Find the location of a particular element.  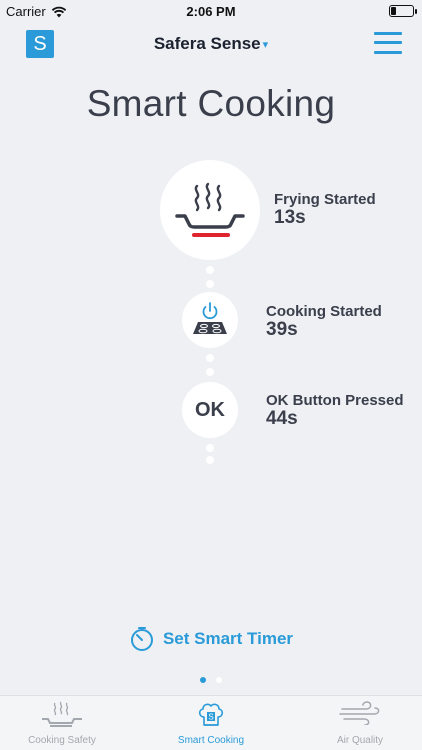

timer-label: Set Smart Timer is located at coordinates (228, 638).